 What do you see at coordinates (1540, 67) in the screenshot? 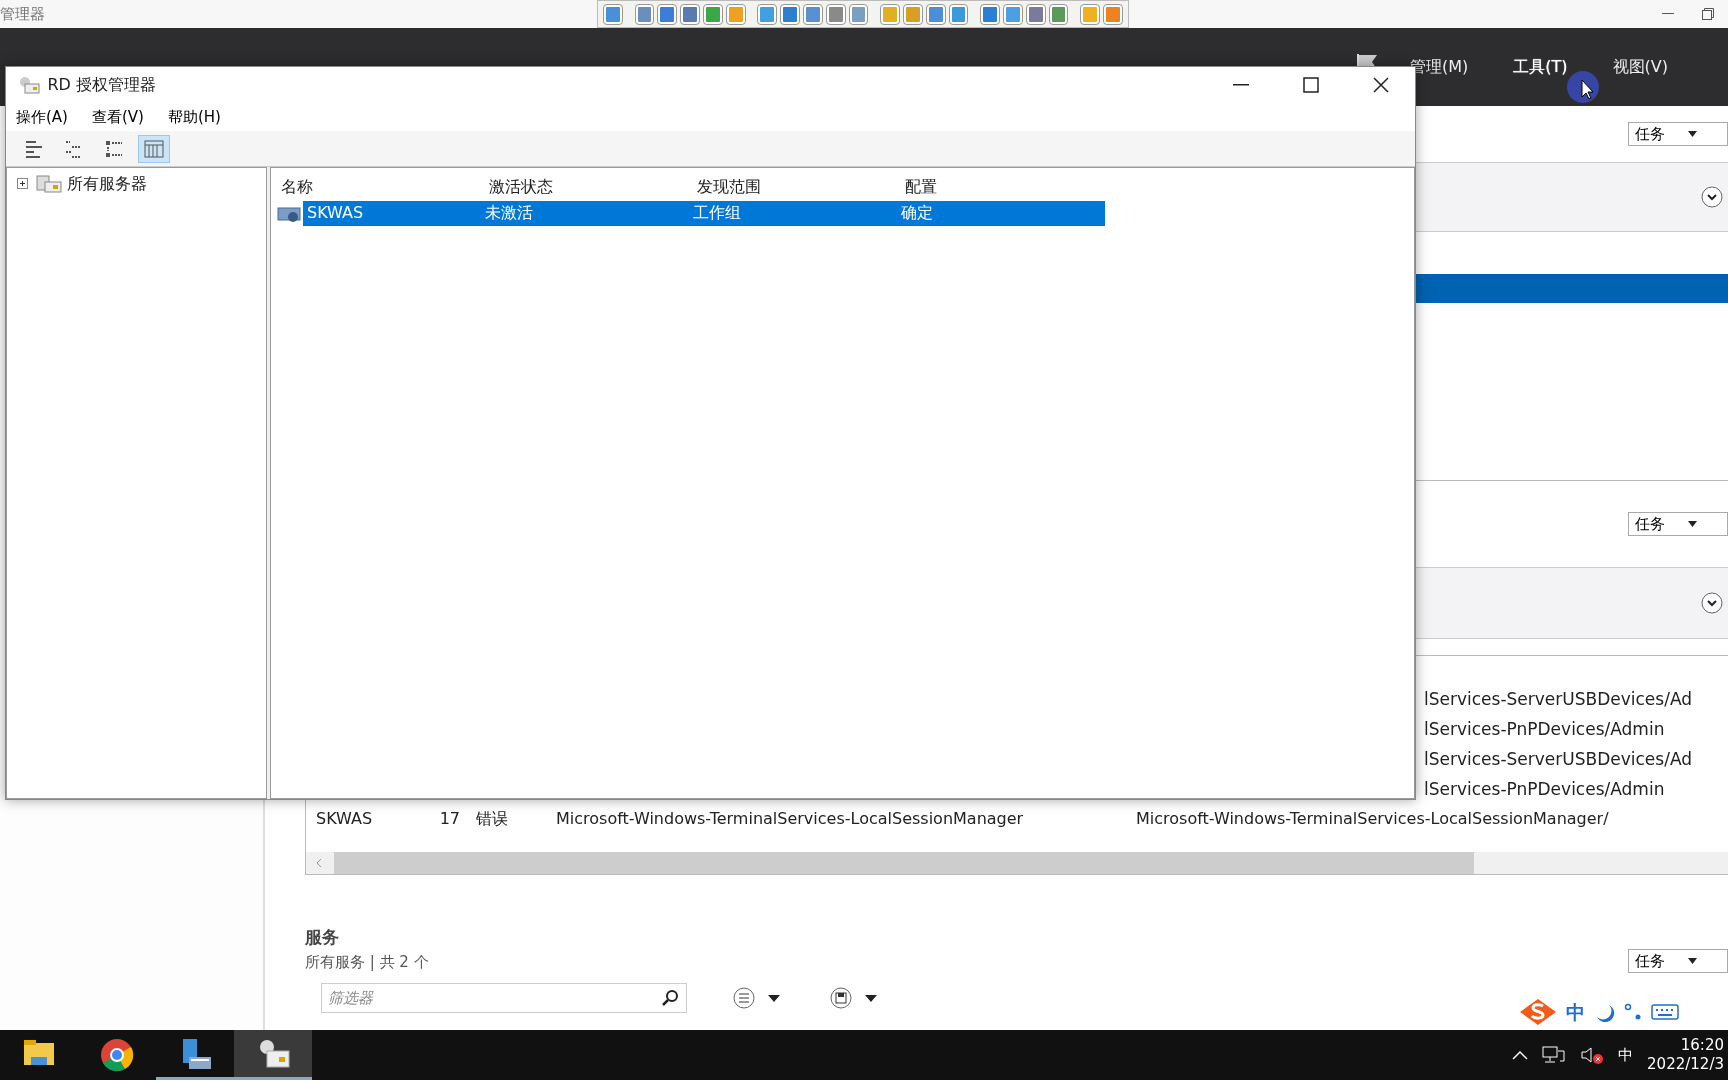
I see `menu-item: 工具(T)` at bounding box center [1540, 67].